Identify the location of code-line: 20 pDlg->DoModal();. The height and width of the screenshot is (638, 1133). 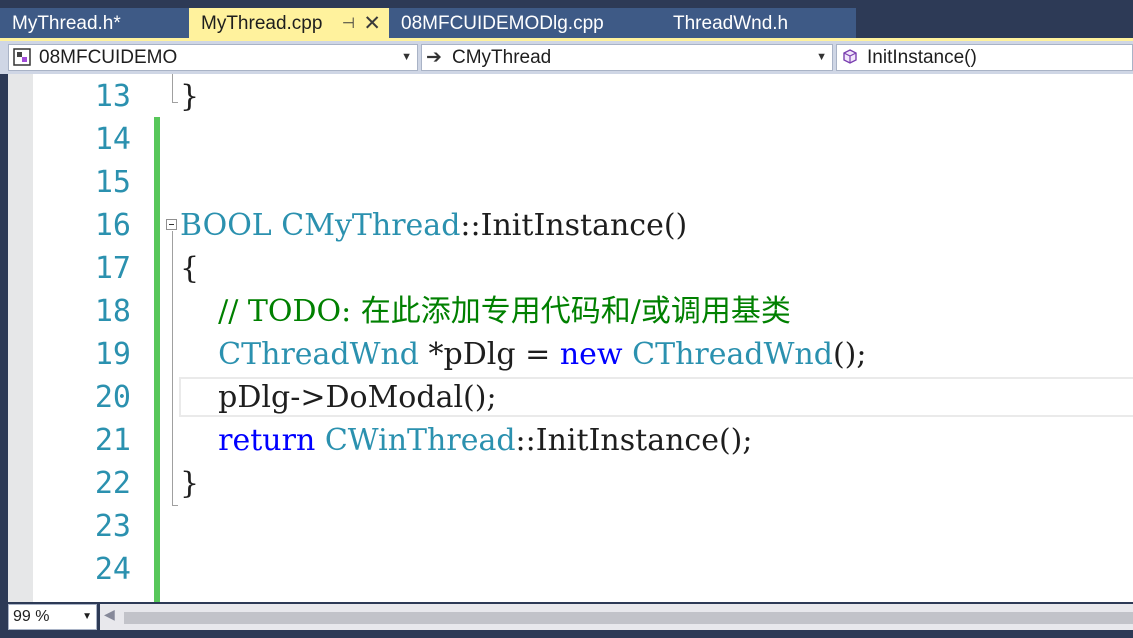
(570, 397).